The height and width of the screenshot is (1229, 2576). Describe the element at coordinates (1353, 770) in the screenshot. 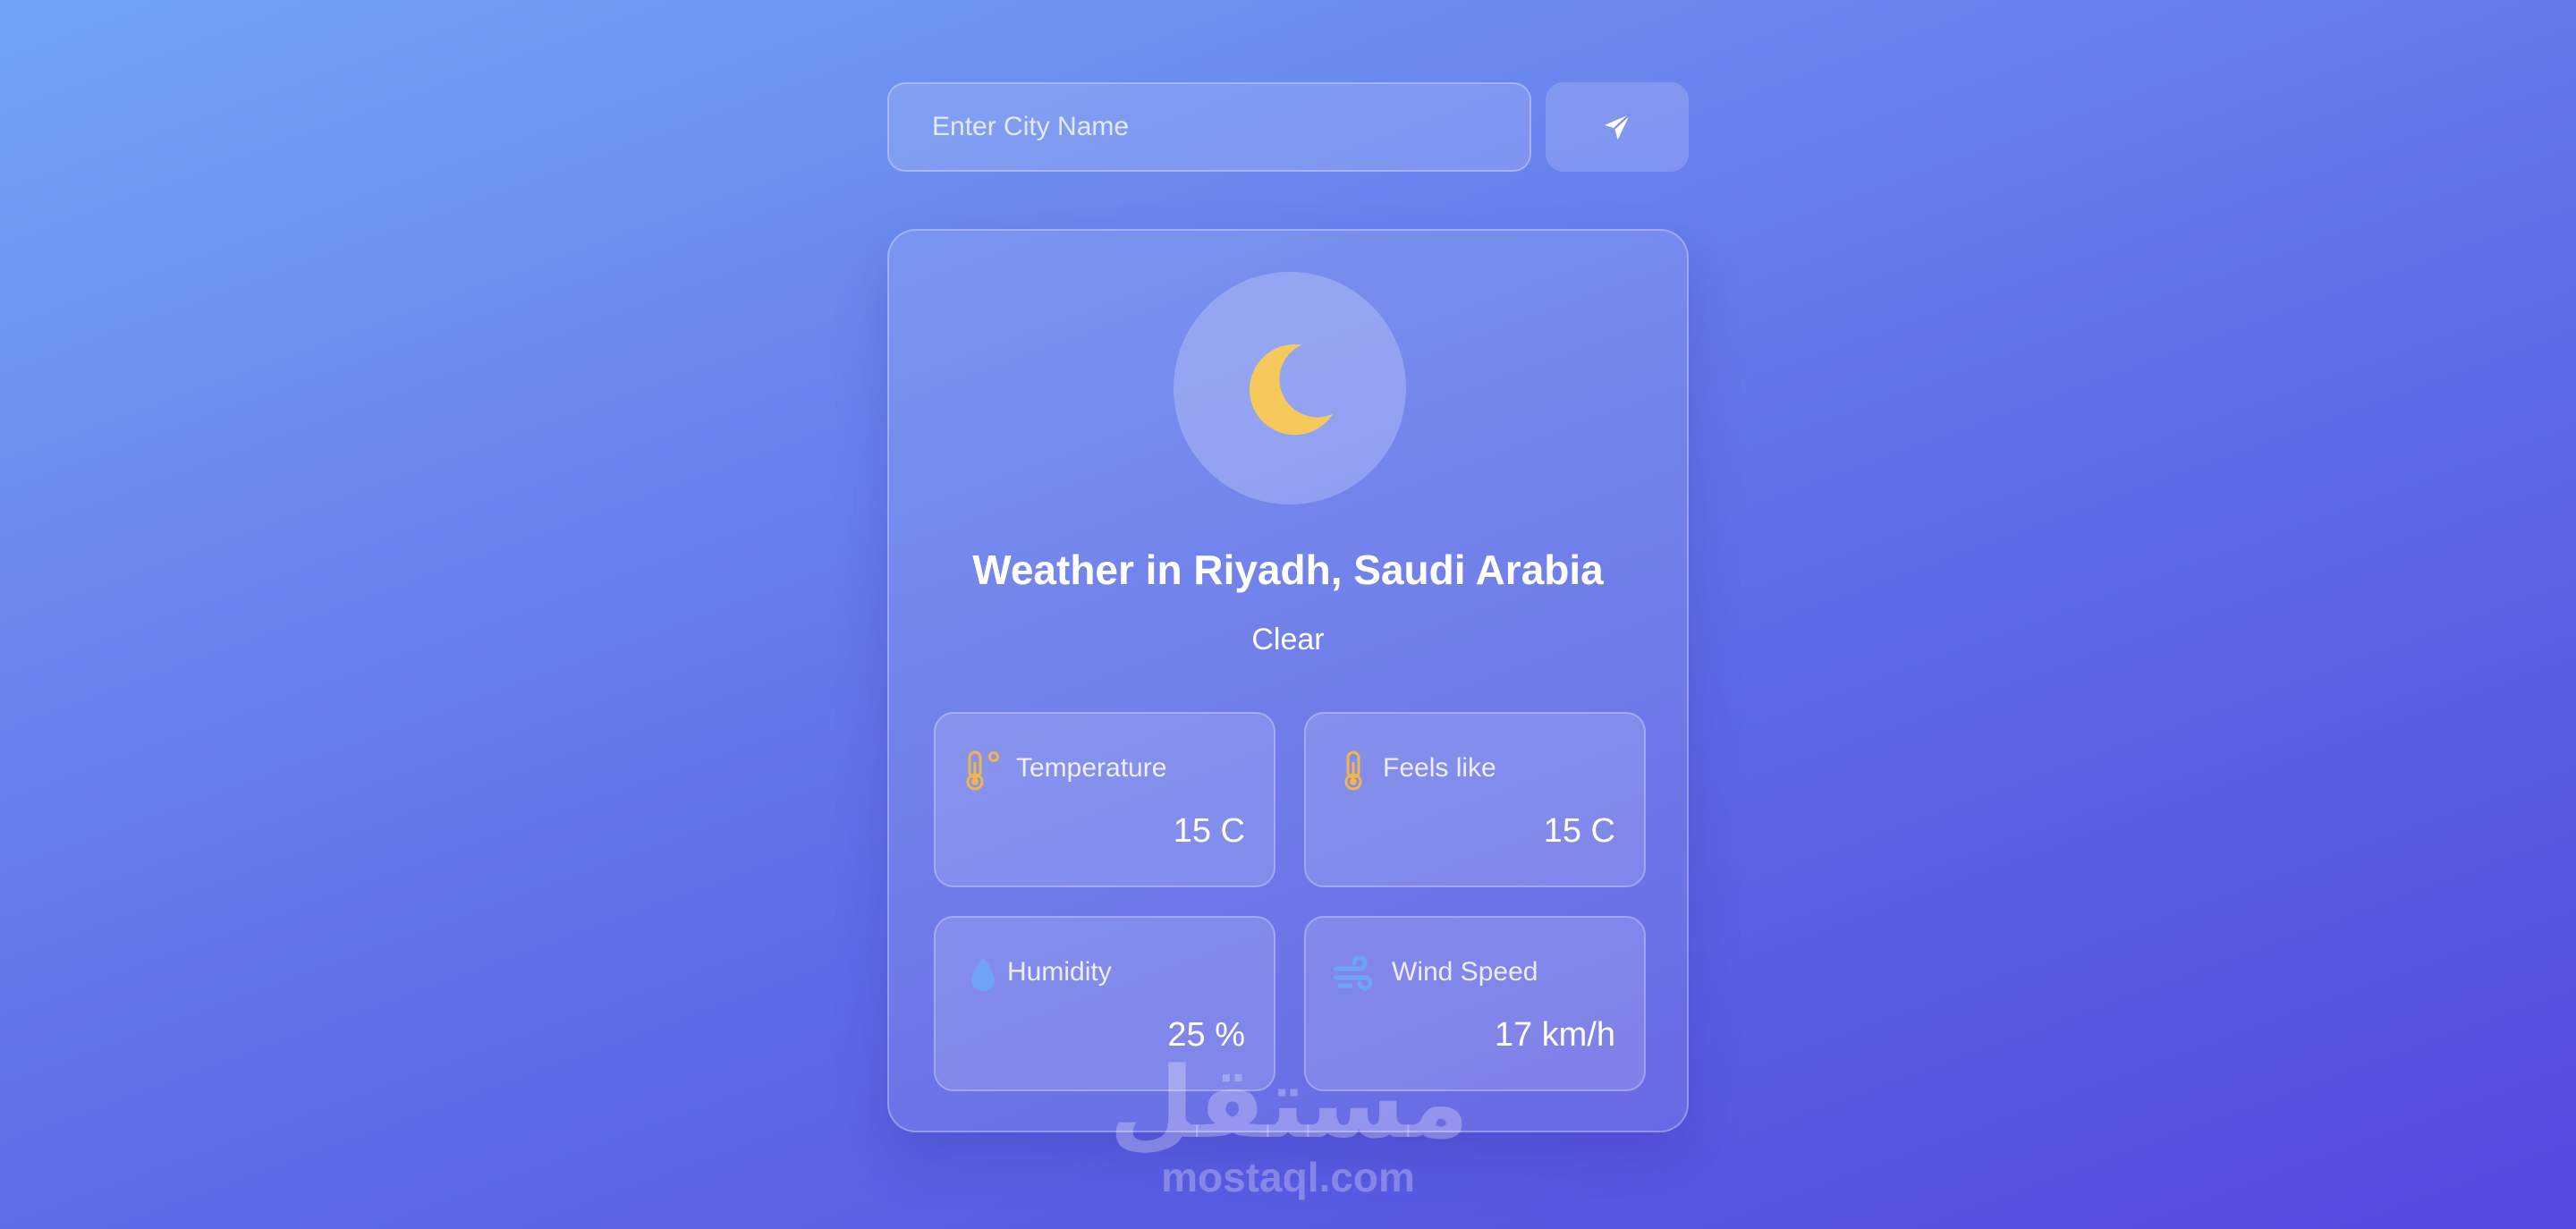

I see `thermometer-icon` at that location.